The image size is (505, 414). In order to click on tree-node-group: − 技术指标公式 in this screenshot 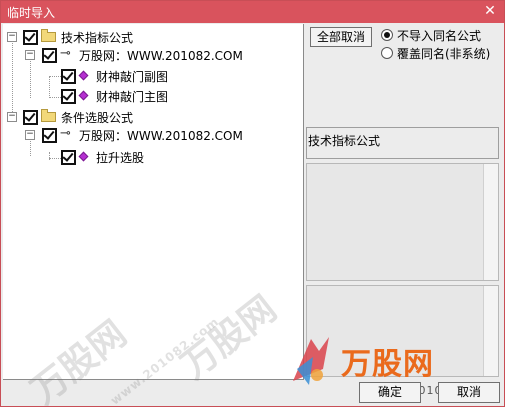, I will do `click(153, 37)`.